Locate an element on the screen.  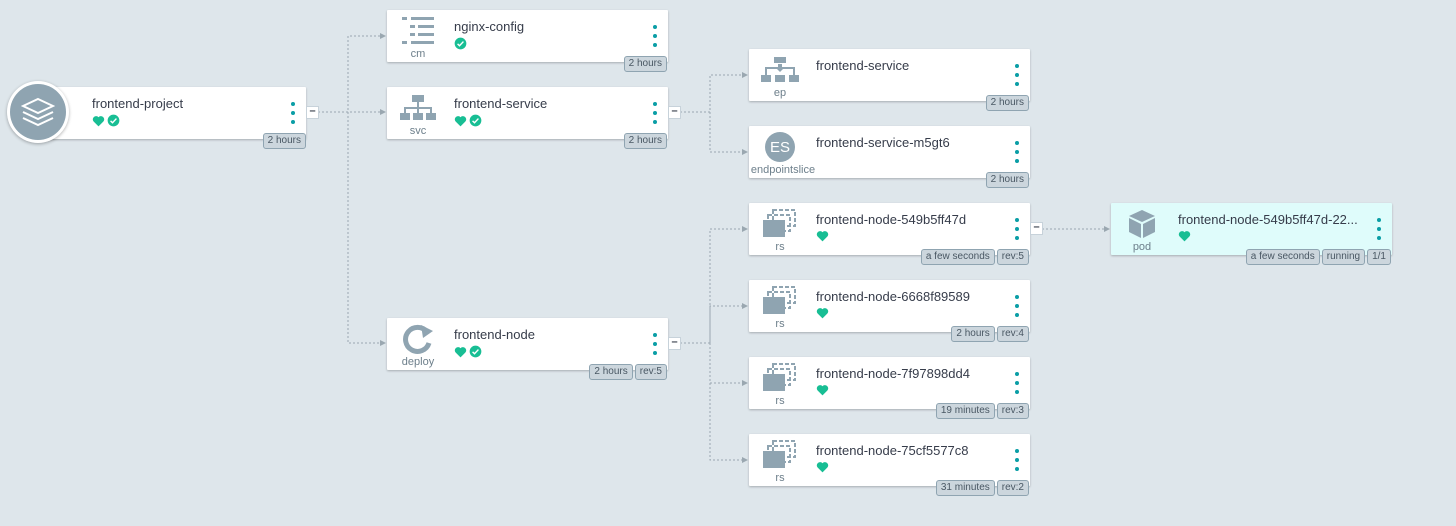
revision-tag: rev:2 is located at coordinates (1012, 488).